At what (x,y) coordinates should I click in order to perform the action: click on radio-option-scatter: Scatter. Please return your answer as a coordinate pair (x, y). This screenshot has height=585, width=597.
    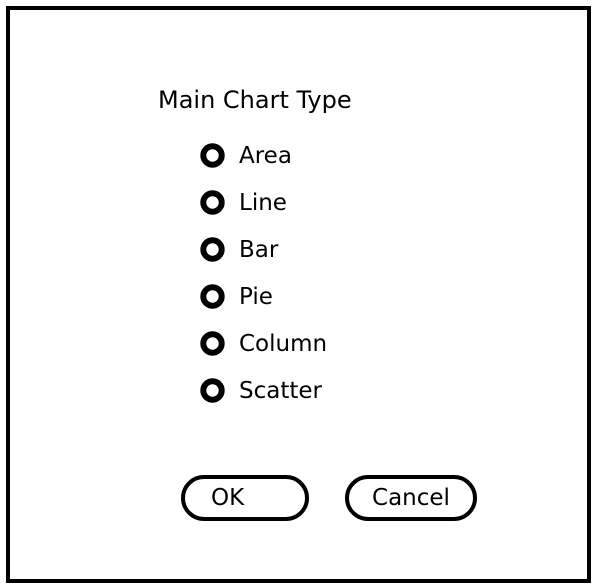
    Looking at the image, I should click on (263, 390).